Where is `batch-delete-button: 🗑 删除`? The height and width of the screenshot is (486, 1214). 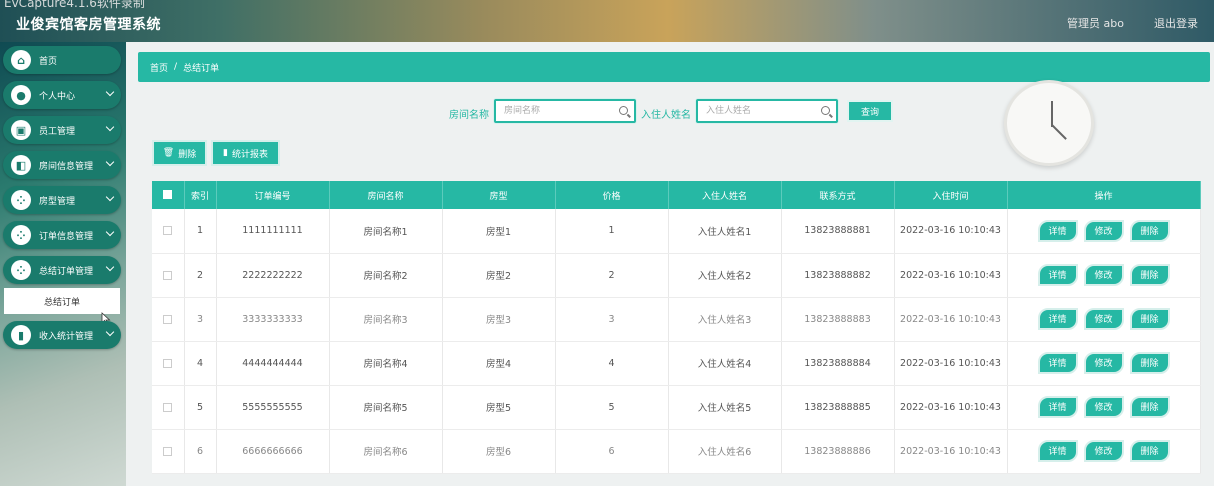 batch-delete-button: 🗑 删除 is located at coordinates (179, 153).